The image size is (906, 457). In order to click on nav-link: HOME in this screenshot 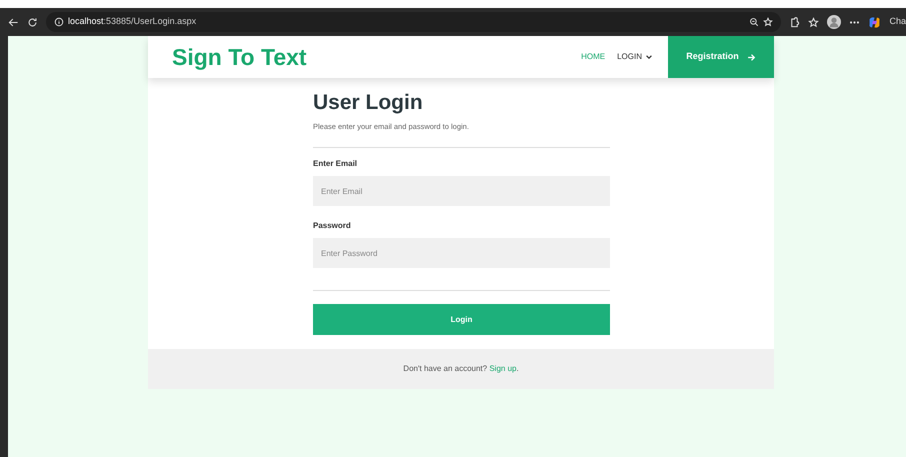, I will do `click(593, 57)`.